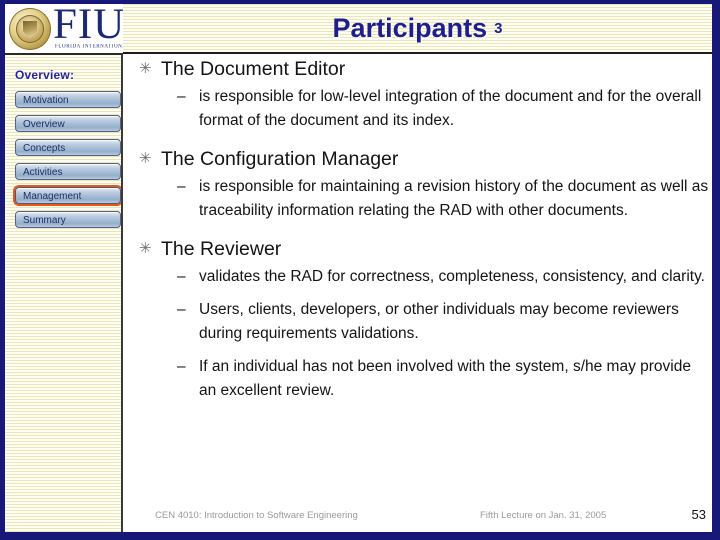 This screenshot has width=720, height=540. I want to click on sidebar-item-label: Management, so click(52, 196).